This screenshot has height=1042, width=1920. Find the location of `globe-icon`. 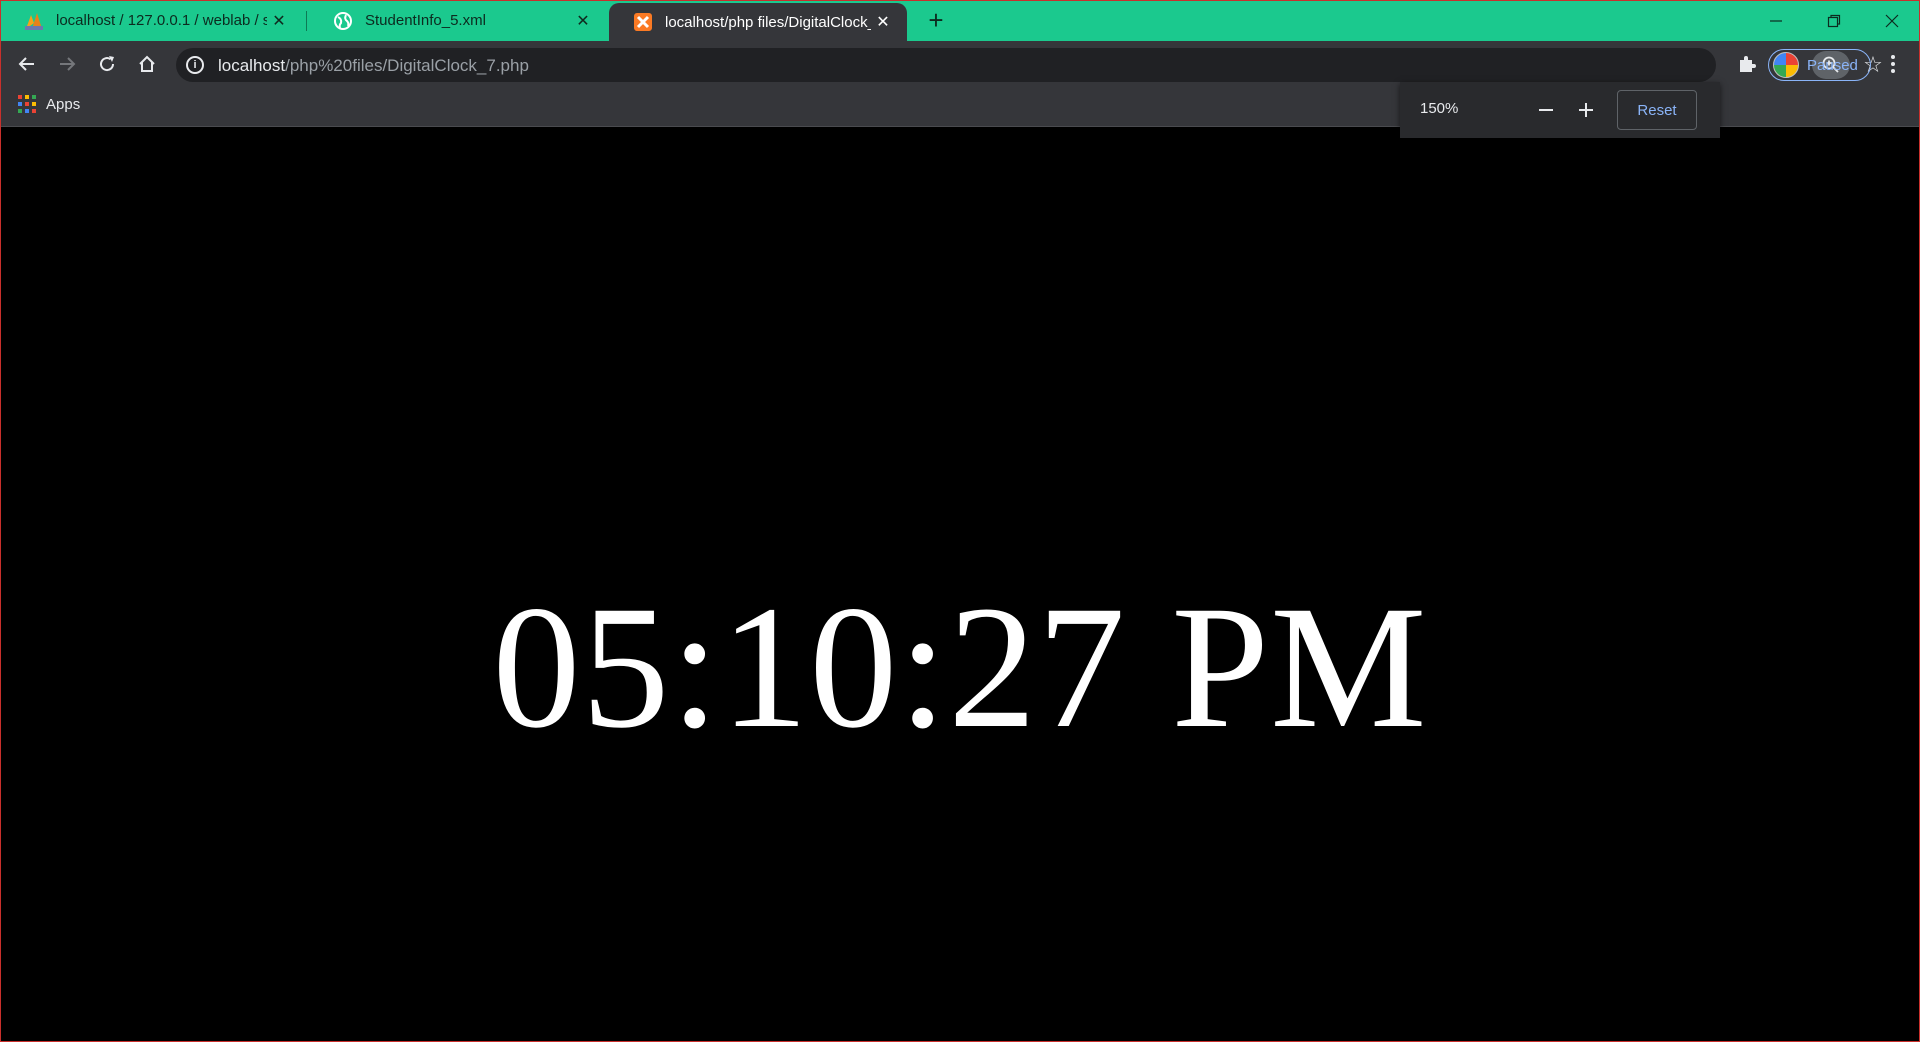

globe-icon is located at coordinates (343, 21).